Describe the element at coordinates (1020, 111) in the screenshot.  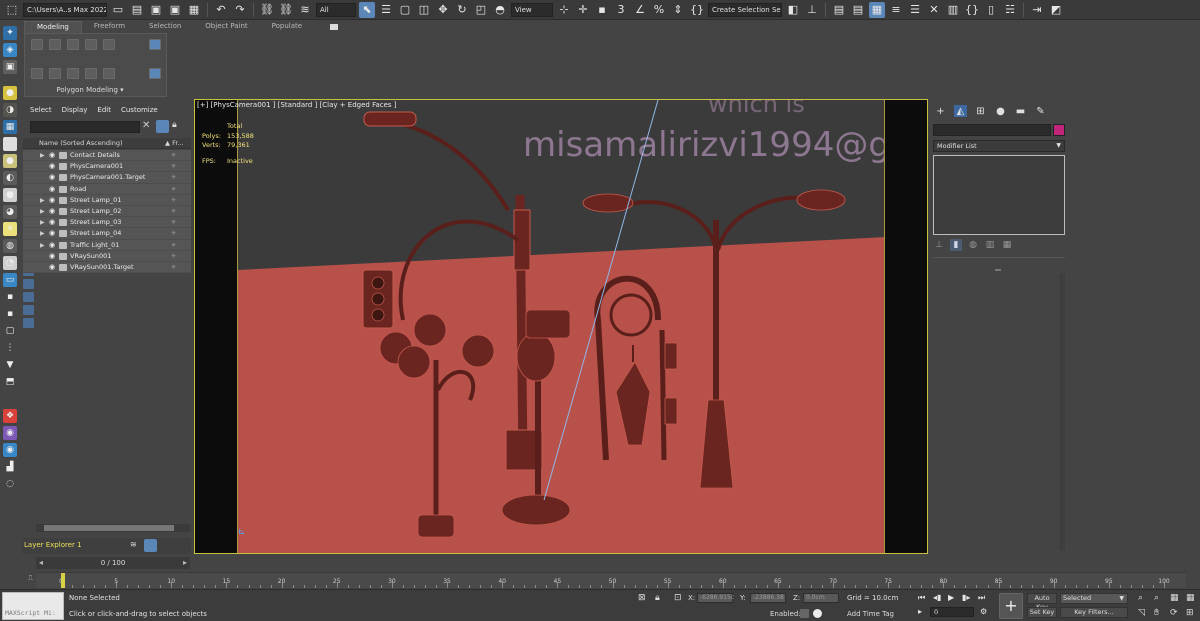
I see `display-tab-icon: ▬` at that location.